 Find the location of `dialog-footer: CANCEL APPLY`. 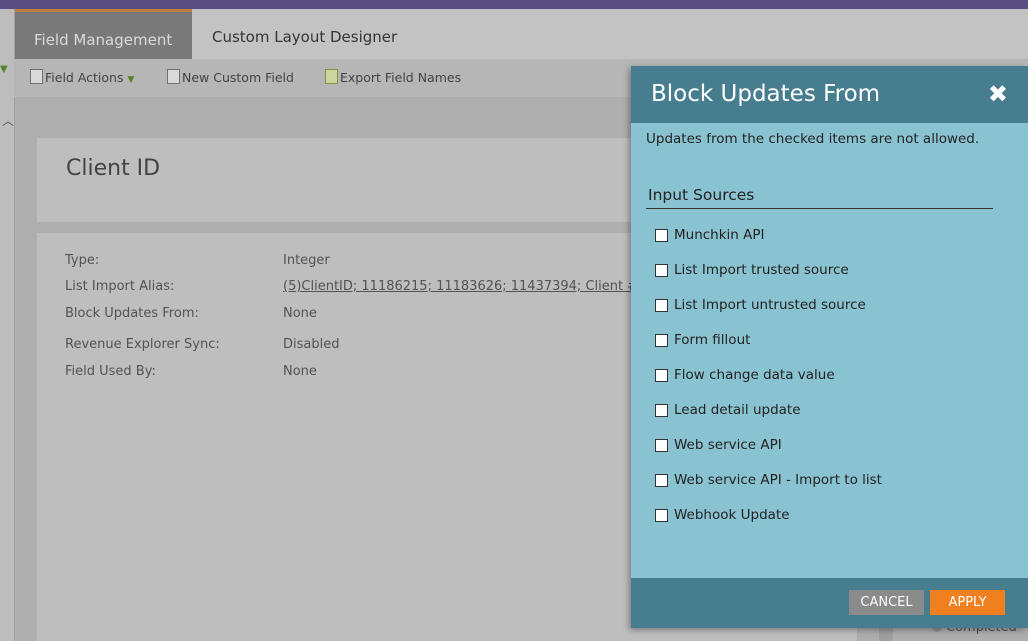

dialog-footer: CANCEL APPLY is located at coordinates (829, 603).